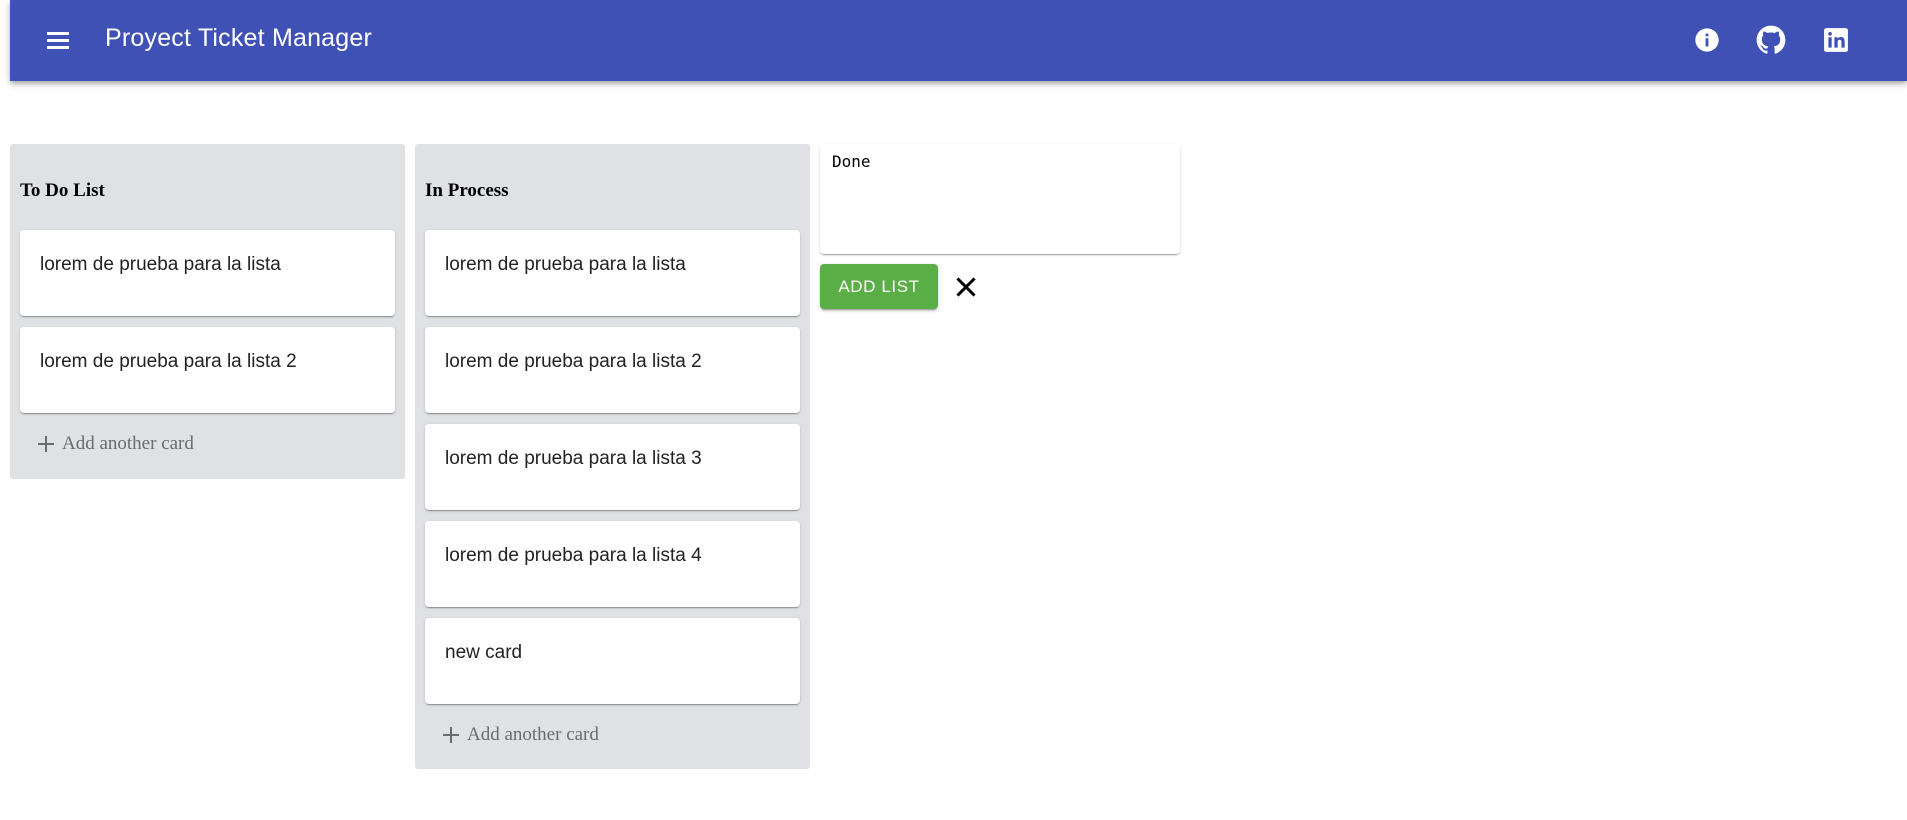 The image size is (1907, 820). Describe the element at coordinates (239, 38) in the screenshot. I see `app-title: Proyect Ticket Manager` at that location.